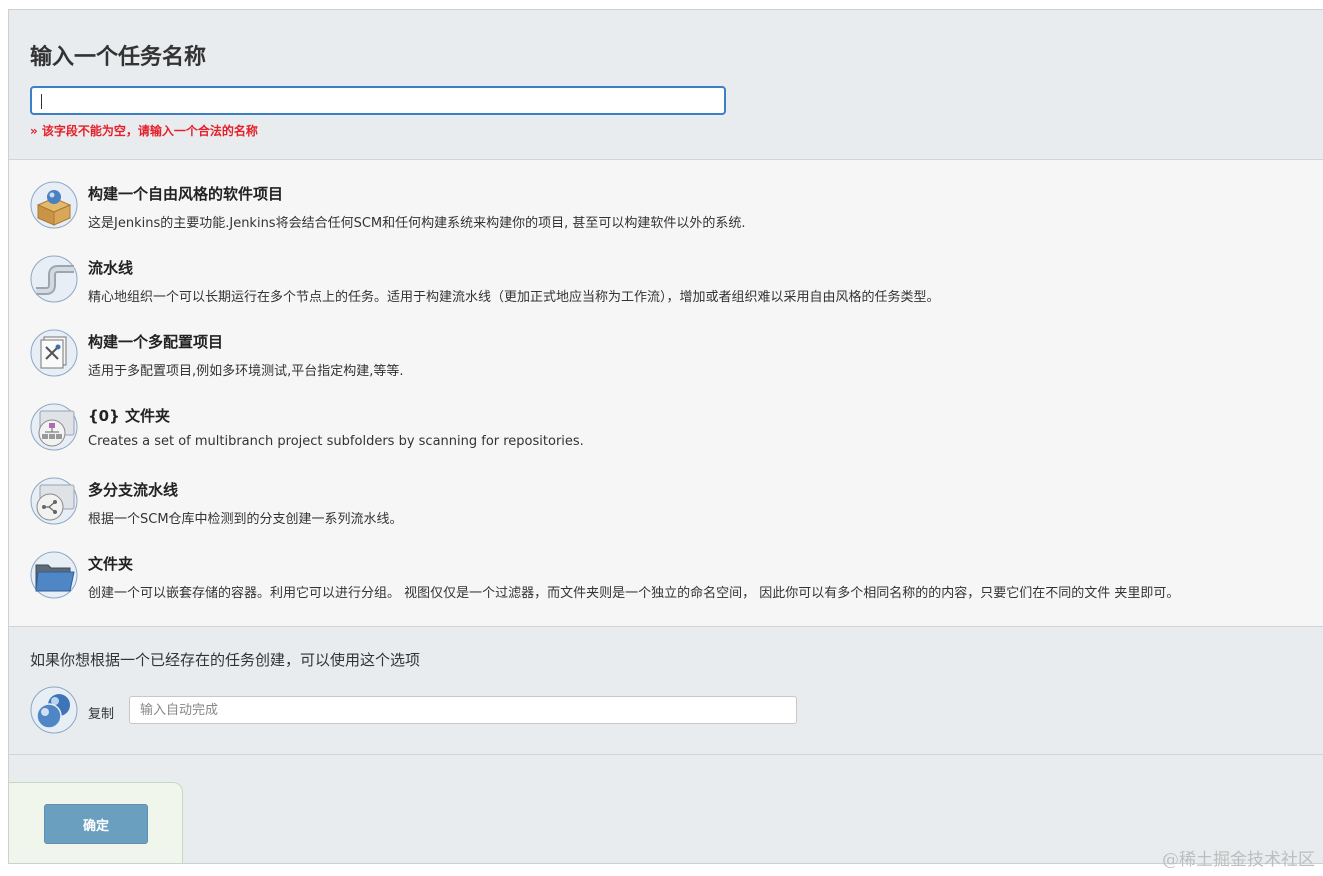 This screenshot has height=876, width=1323. Describe the element at coordinates (1238, 860) in the screenshot. I see `watermark: @稀土掘金技术社区` at that location.